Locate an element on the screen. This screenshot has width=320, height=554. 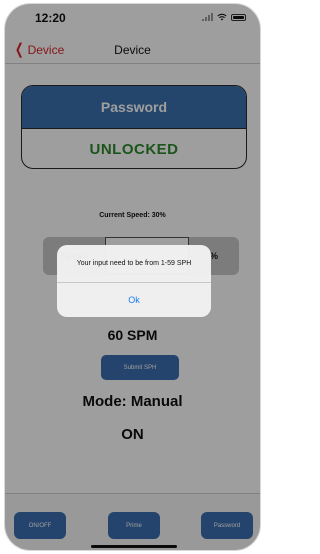
alert-message: Your input need to be from 1-59 SPH is located at coordinates (134, 263).